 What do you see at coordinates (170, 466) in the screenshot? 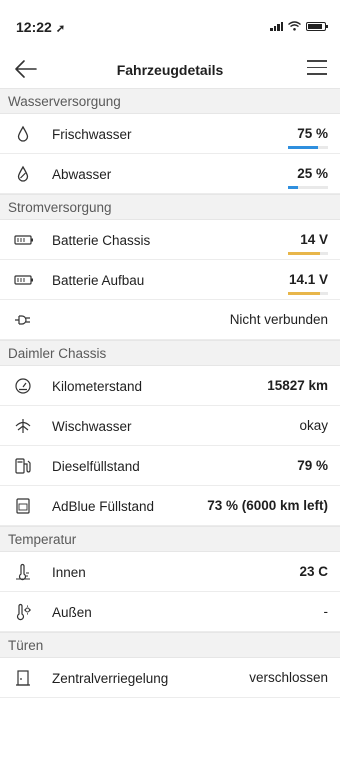
I see `row-dieselfuellstand: Dieselfüllstand 79 %` at bounding box center [170, 466].